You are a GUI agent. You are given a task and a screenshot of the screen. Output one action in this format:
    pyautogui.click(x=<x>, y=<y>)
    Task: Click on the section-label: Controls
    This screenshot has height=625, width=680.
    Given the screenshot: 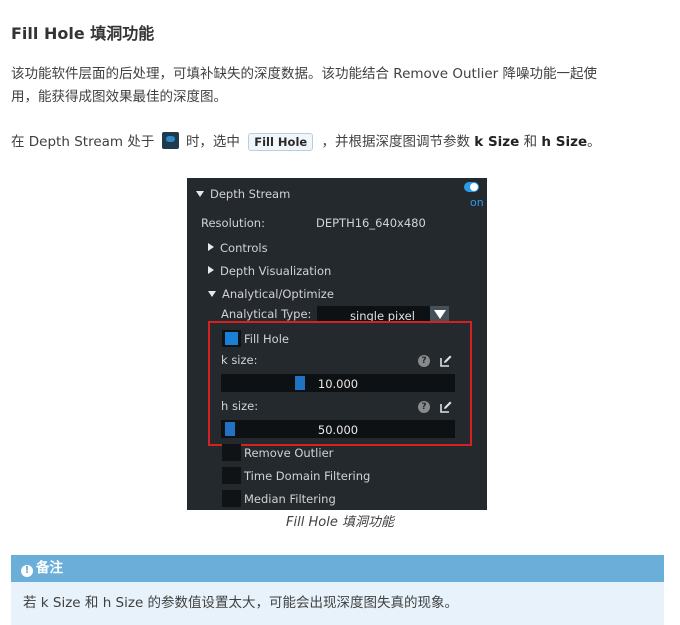 What is the action you would take?
    pyautogui.click(x=244, y=248)
    